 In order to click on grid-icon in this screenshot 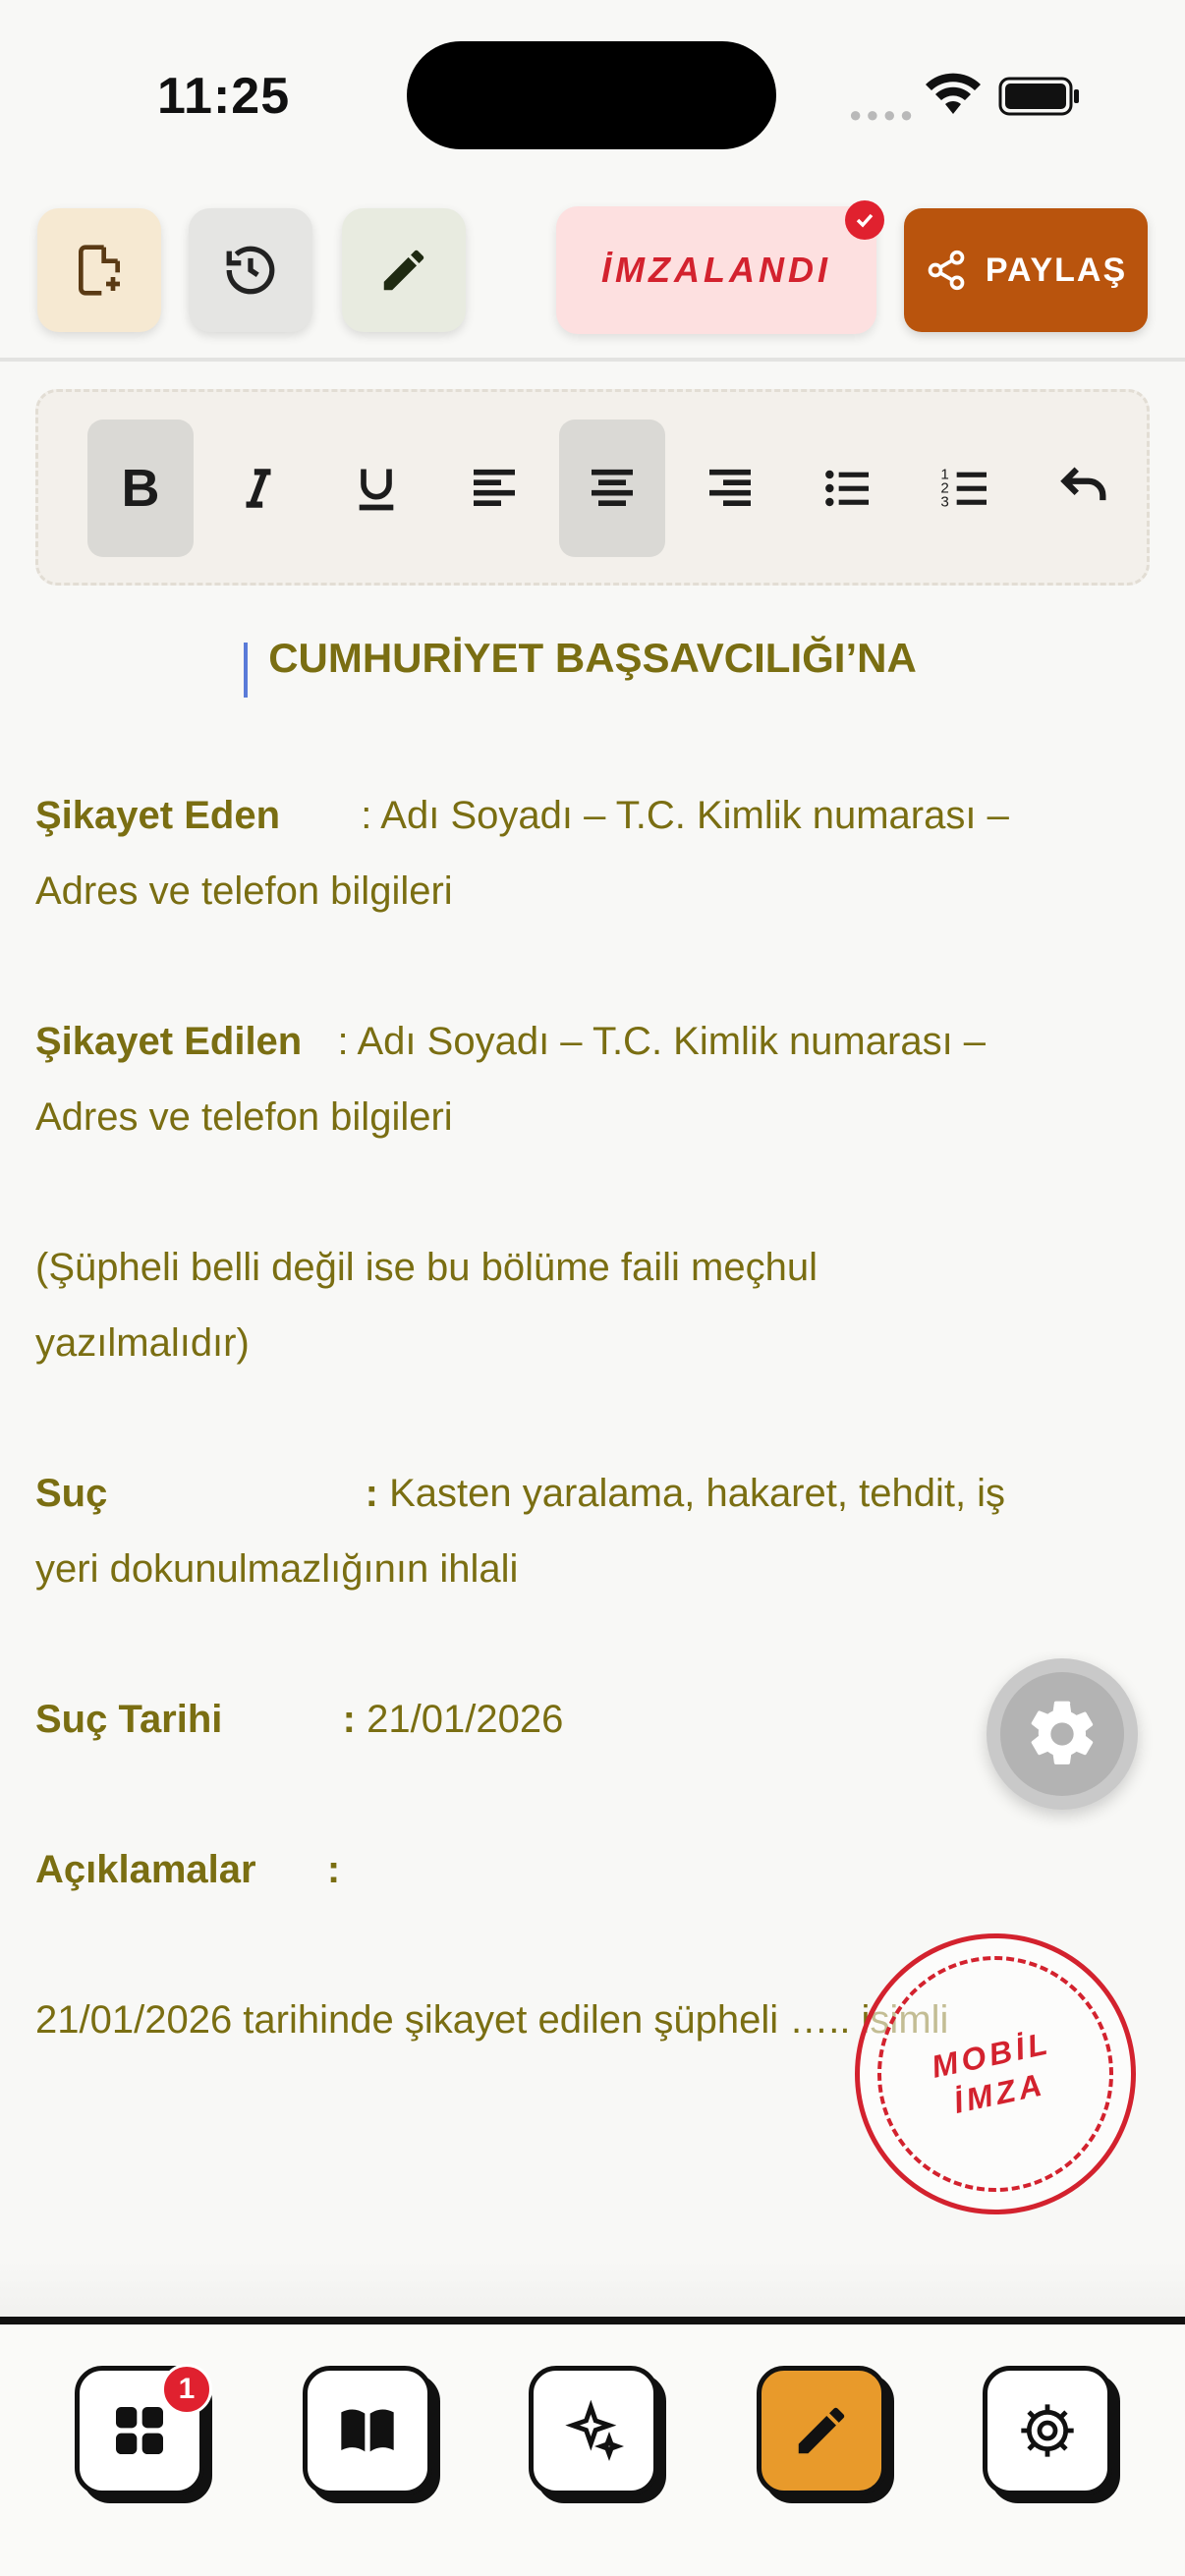, I will do `click(139, 2430)`.